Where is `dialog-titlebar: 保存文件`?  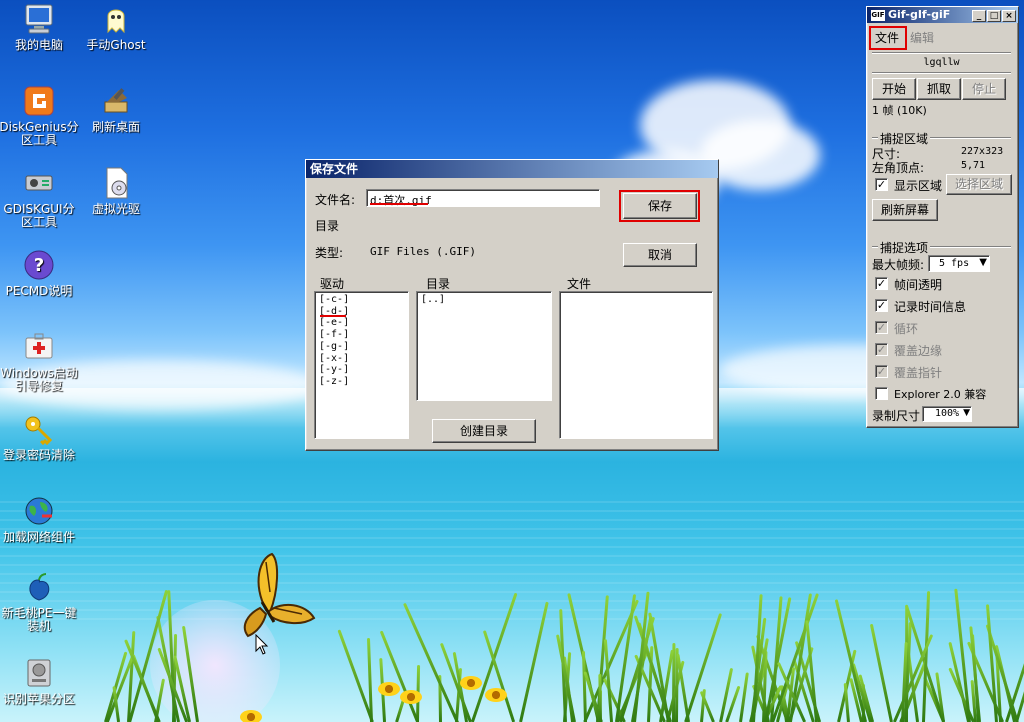 dialog-titlebar: 保存文件 is located at coordinates (512, 169).